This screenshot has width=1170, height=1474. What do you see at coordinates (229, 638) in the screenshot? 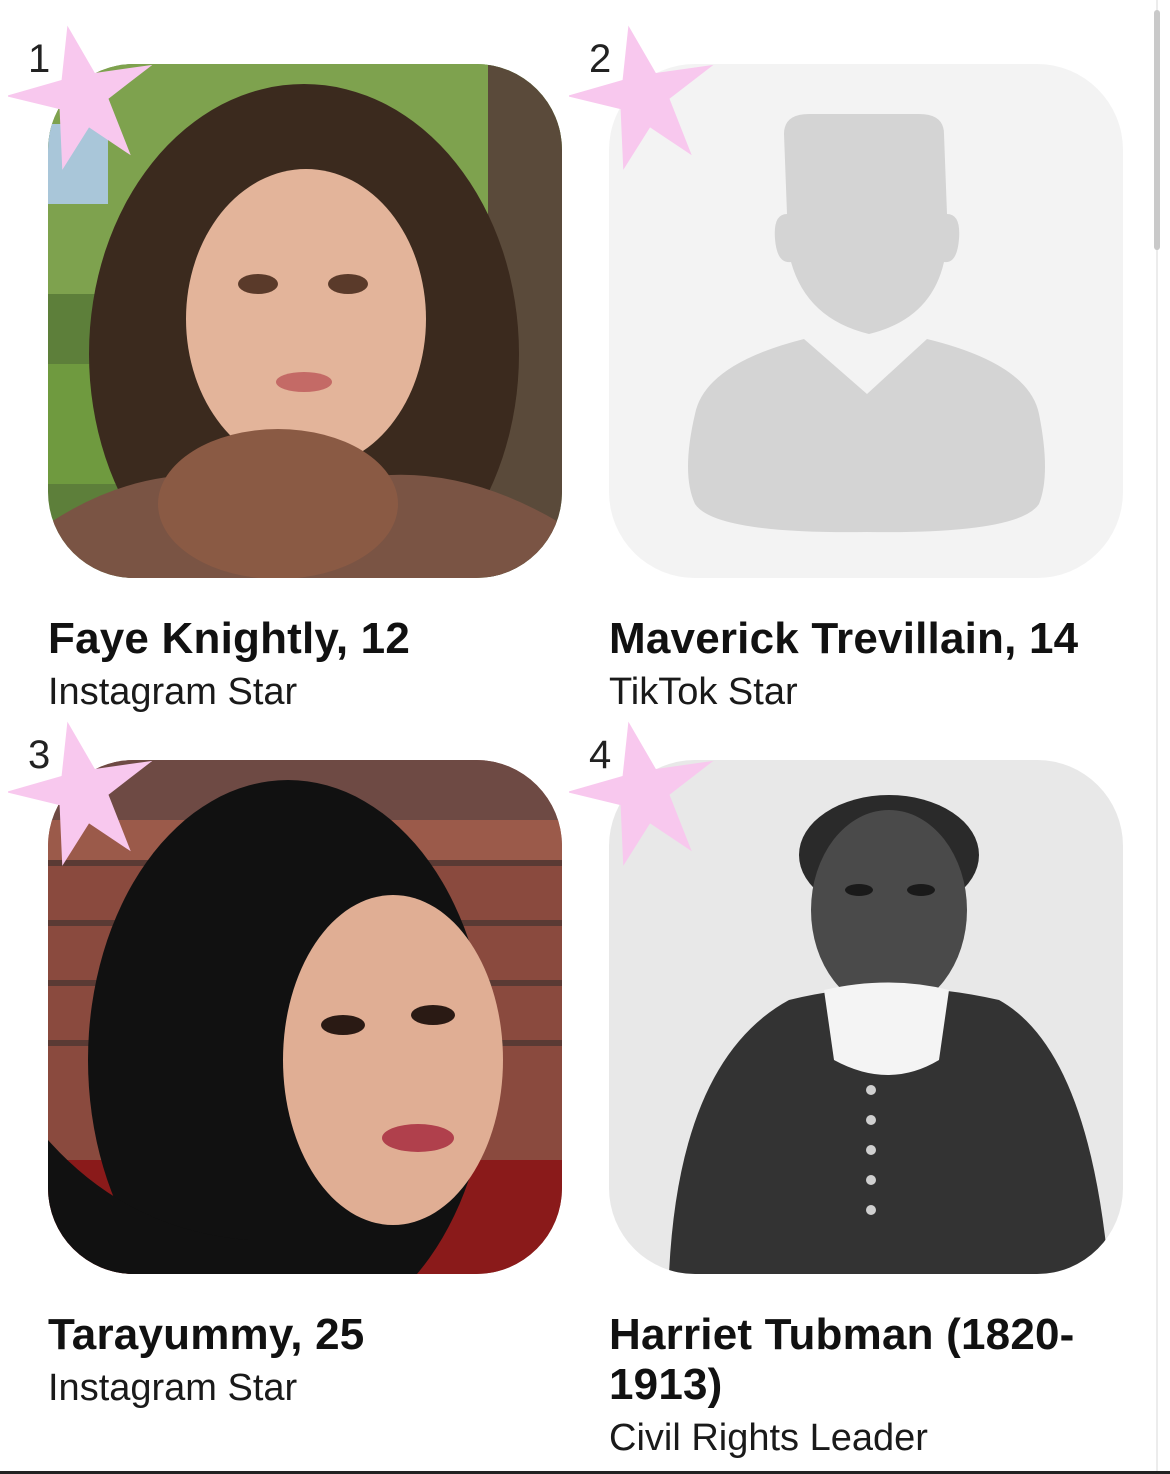
I see `person-name: Faye Knightly, 12` at bounding box center [229, 638].